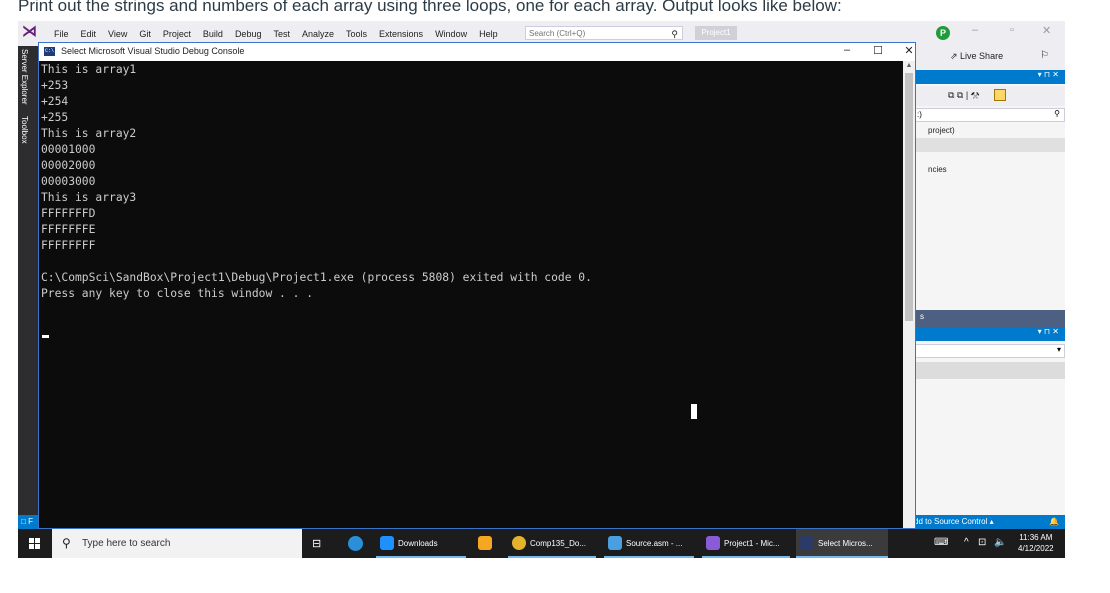  What do you see at coordinates (68, 181) in the screenshot?
I see `console-line: 00003000` at bounding box center [68, 181].